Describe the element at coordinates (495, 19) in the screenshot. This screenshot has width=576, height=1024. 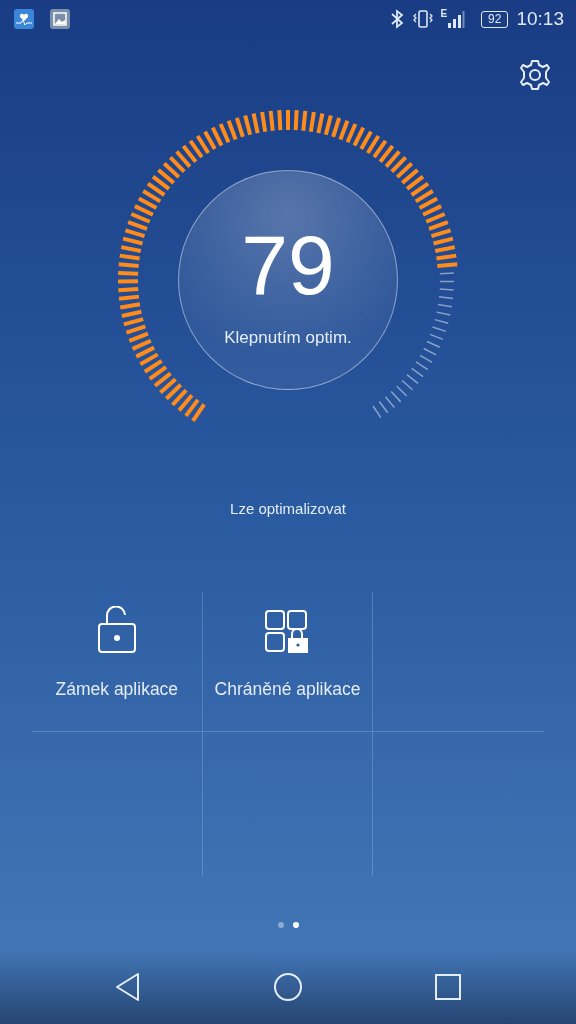
I see `battery-indicator: 92` at that location.